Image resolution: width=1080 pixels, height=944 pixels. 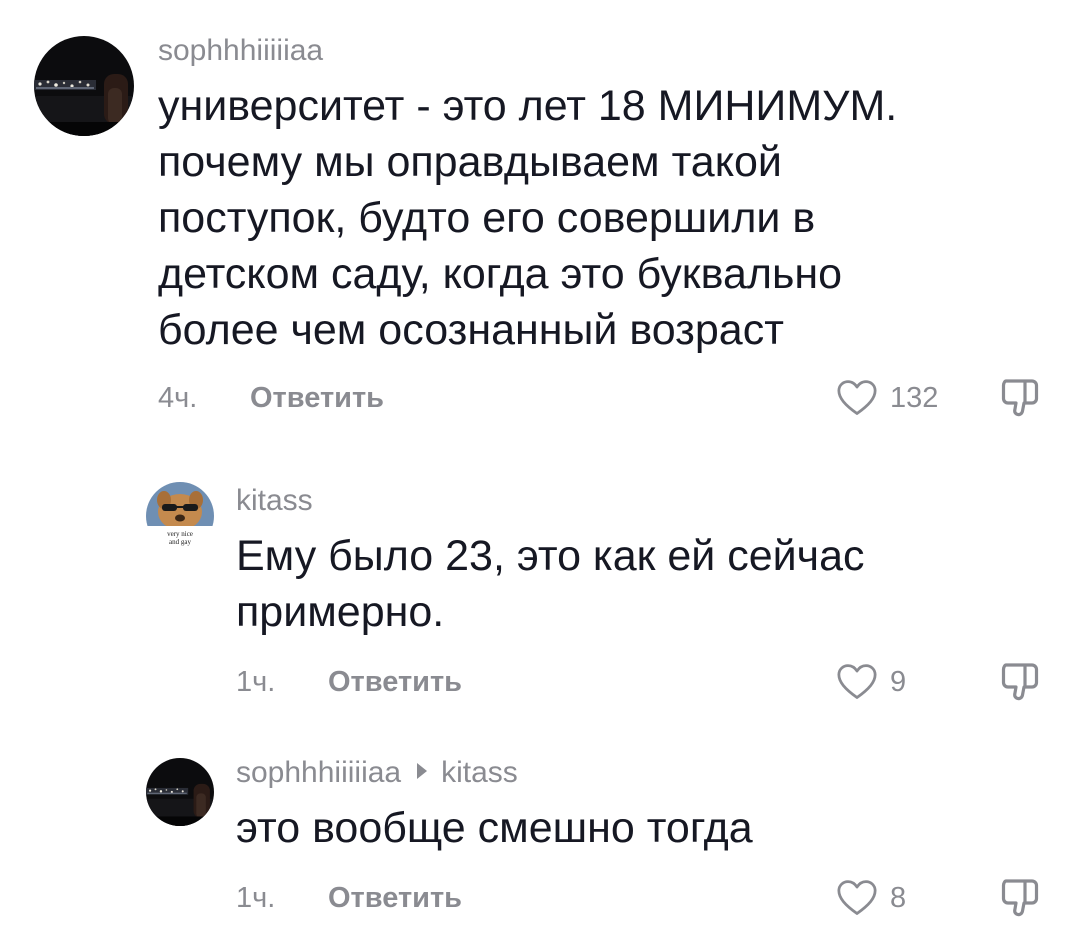 What do you see at coordinates (898, 681) in the screenshot?
I see `like-count: 9` at bounding box center [898, 681].